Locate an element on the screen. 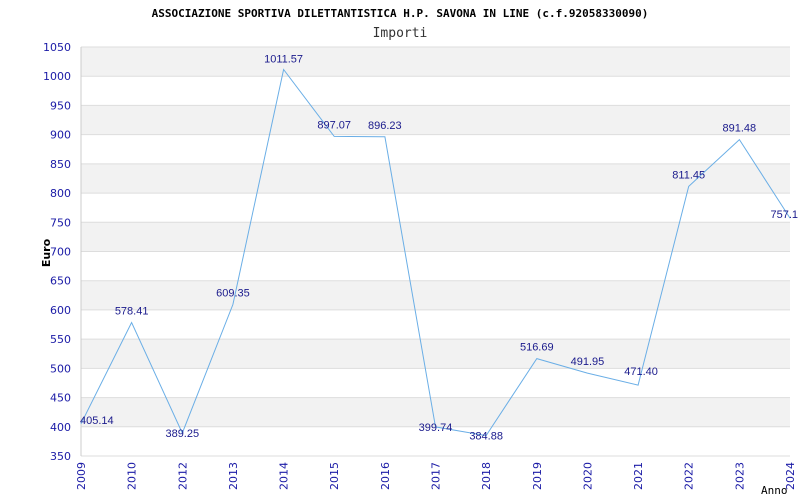 The height and width of the screenshot is (500, 800). x-tick-label: 2019 is located at coordinates (537, 476).